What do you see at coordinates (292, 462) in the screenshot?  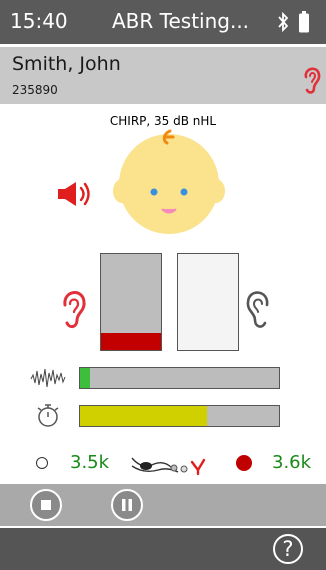 I see `right-count-value: 3.6k` at bounding box center [292, 462].